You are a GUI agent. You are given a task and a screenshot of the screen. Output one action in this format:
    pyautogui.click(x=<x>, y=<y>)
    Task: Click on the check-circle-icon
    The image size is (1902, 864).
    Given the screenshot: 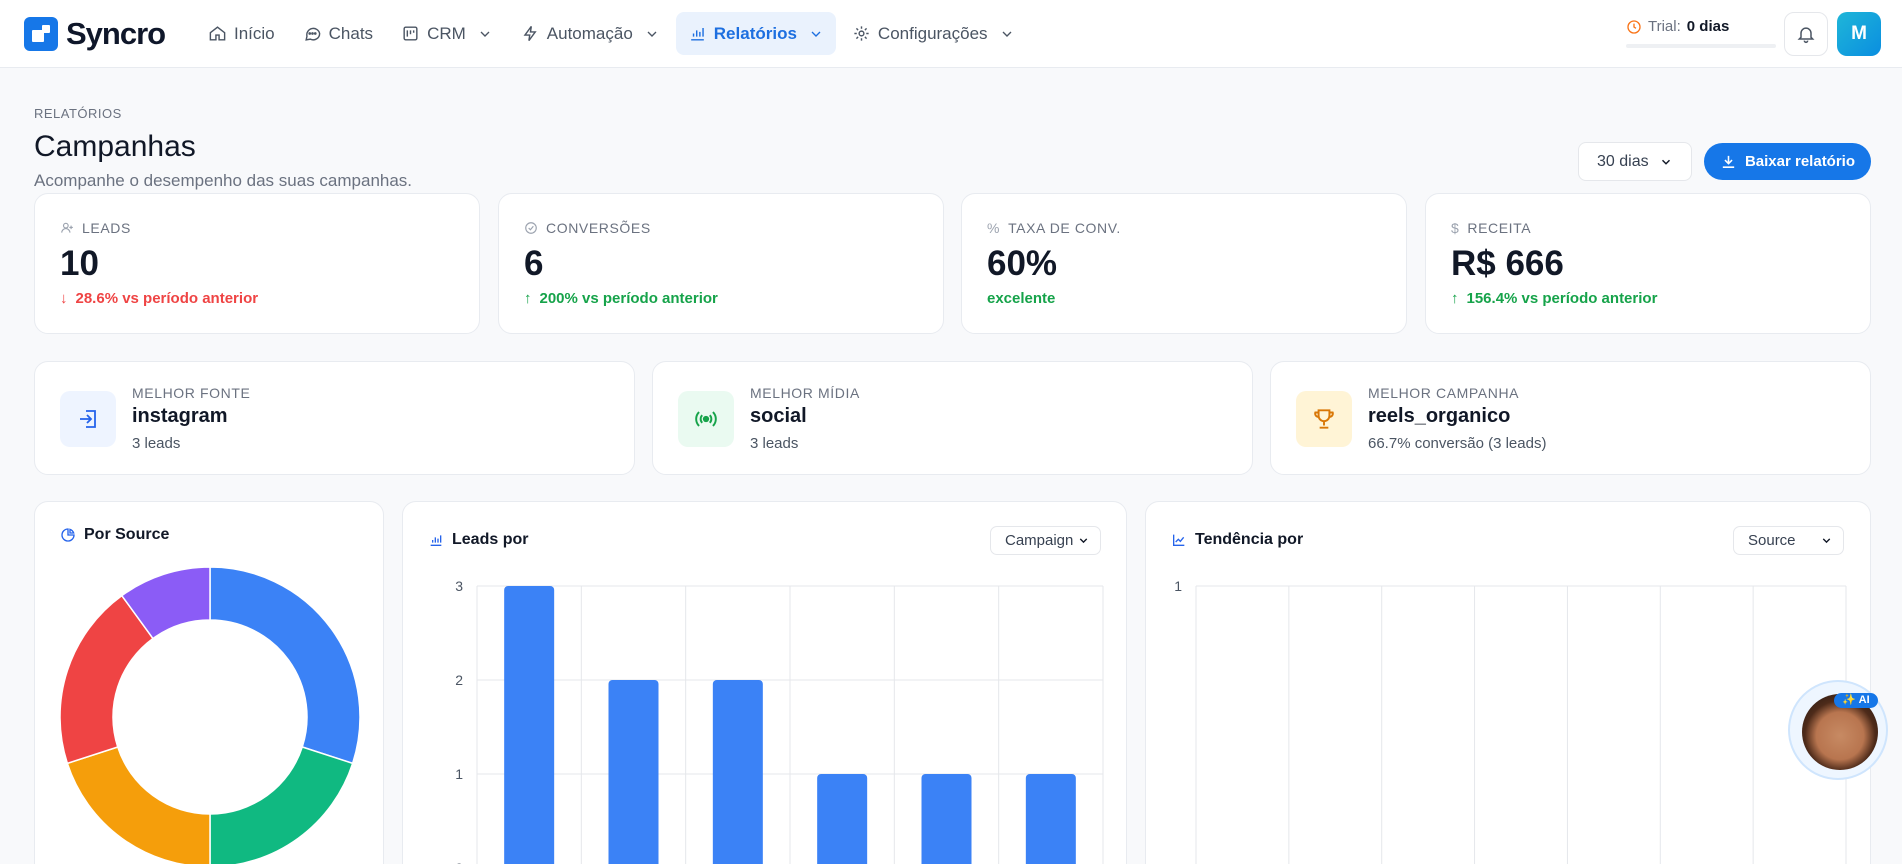 What is the action you would take?
    pyautogui.click(x=531, y=228)
    